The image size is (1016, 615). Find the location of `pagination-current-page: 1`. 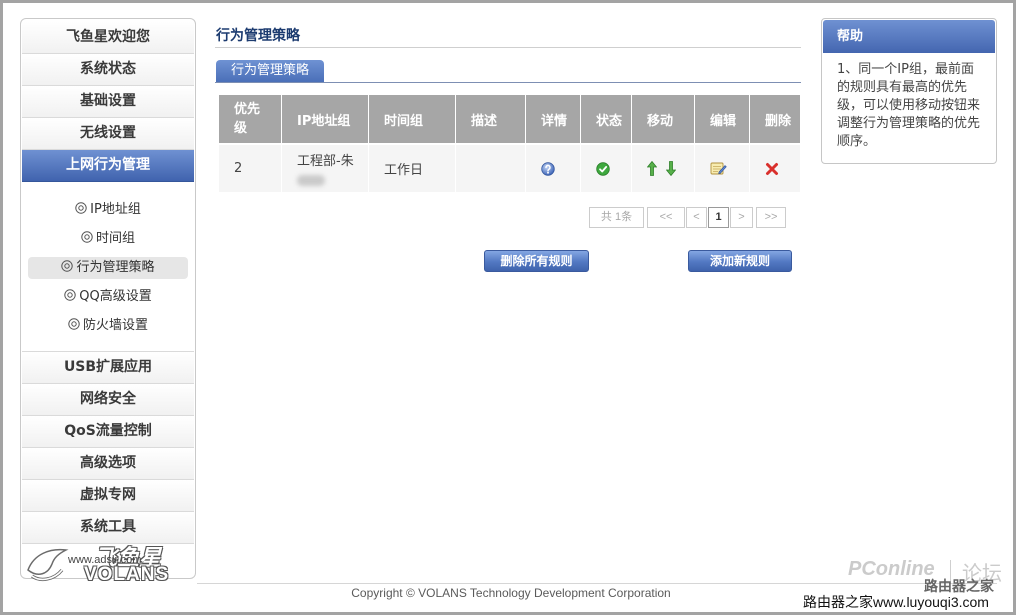

pagination-current-page: 1 is located at coordinates (718, 217).